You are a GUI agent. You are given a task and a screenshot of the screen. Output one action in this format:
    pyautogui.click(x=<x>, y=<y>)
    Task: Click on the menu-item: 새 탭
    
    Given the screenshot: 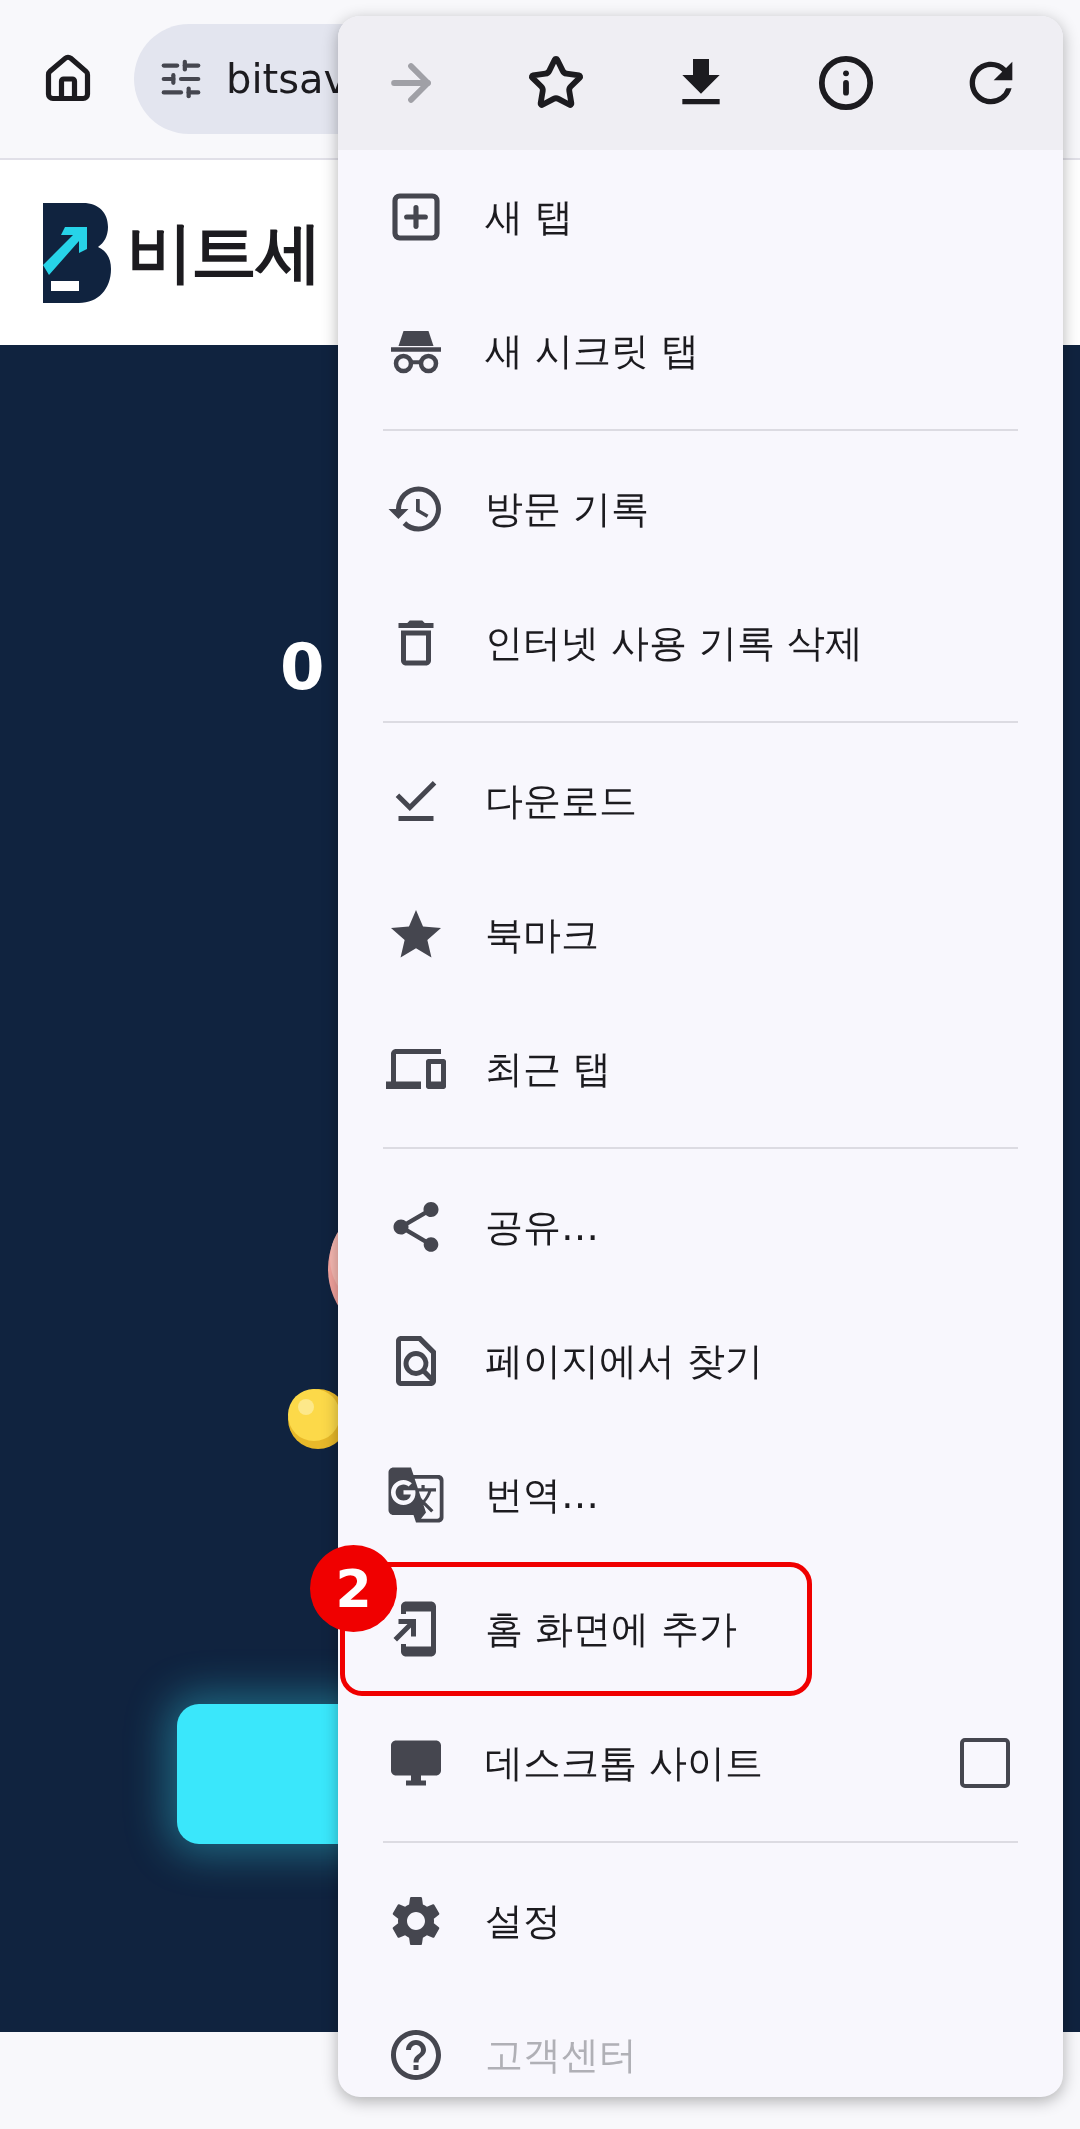 What is the action you would take?
    pyautogui.click(x=700, y=217)
    